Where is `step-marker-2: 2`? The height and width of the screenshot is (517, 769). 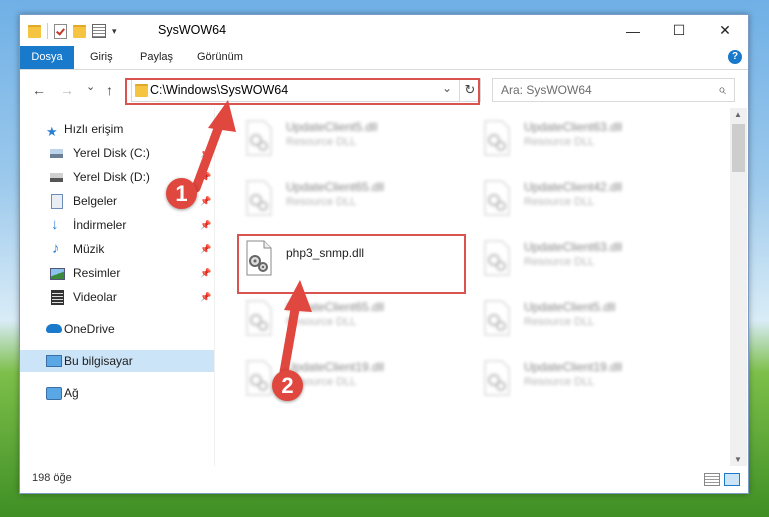
step-marker-2: 2 is located at coordinates (287, 385).